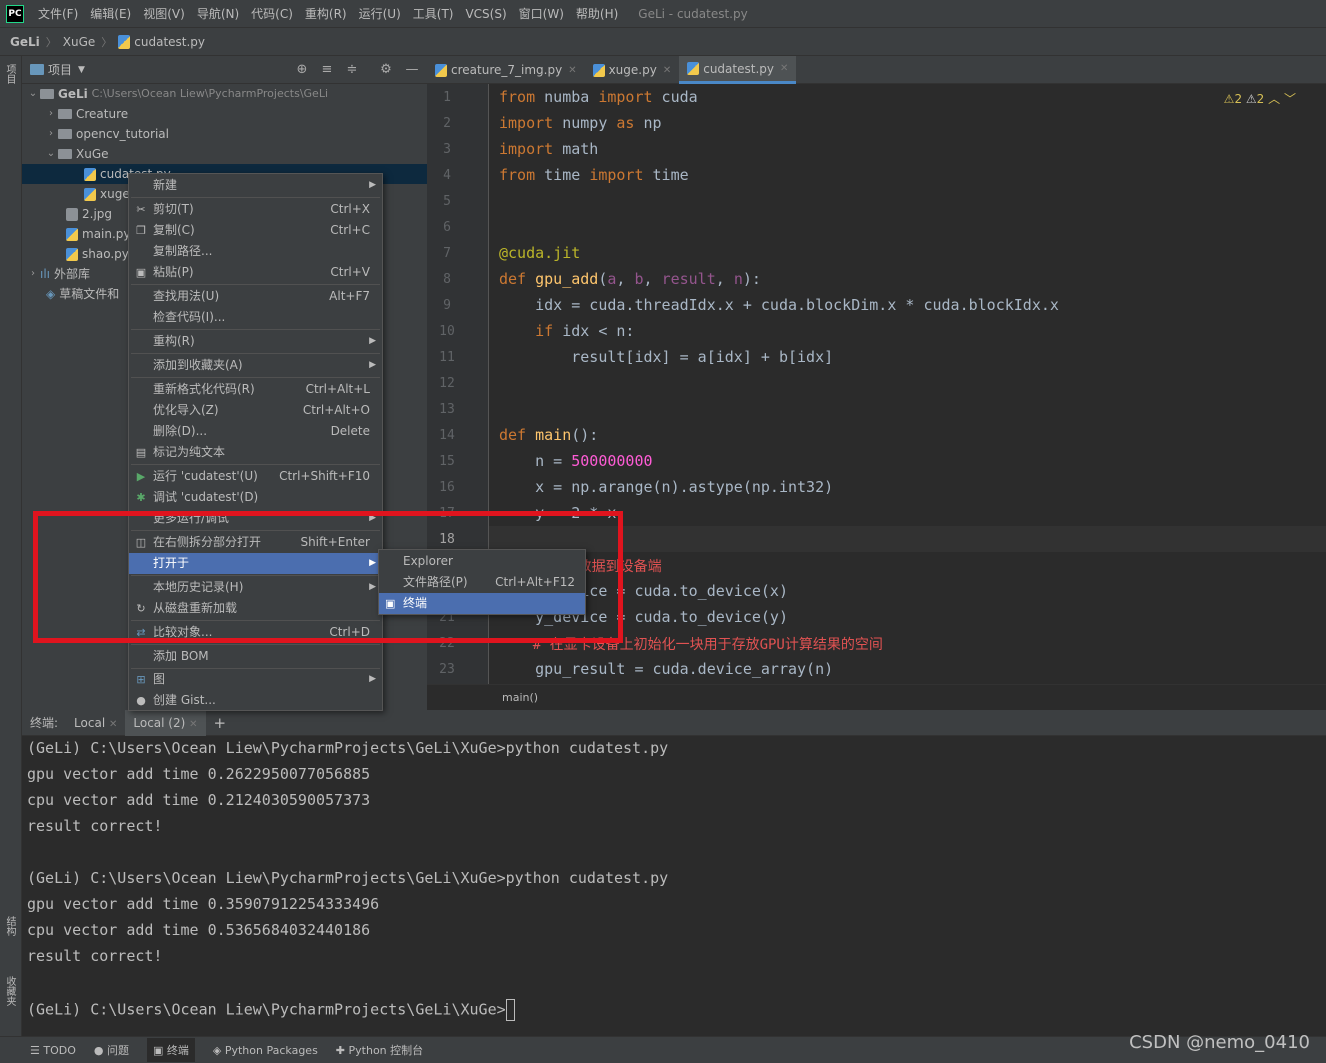 The height and width of the screenshot is (1063, 1326). I want to click on tab-cudatest: cudatest.py ✕, so click(738, 70).